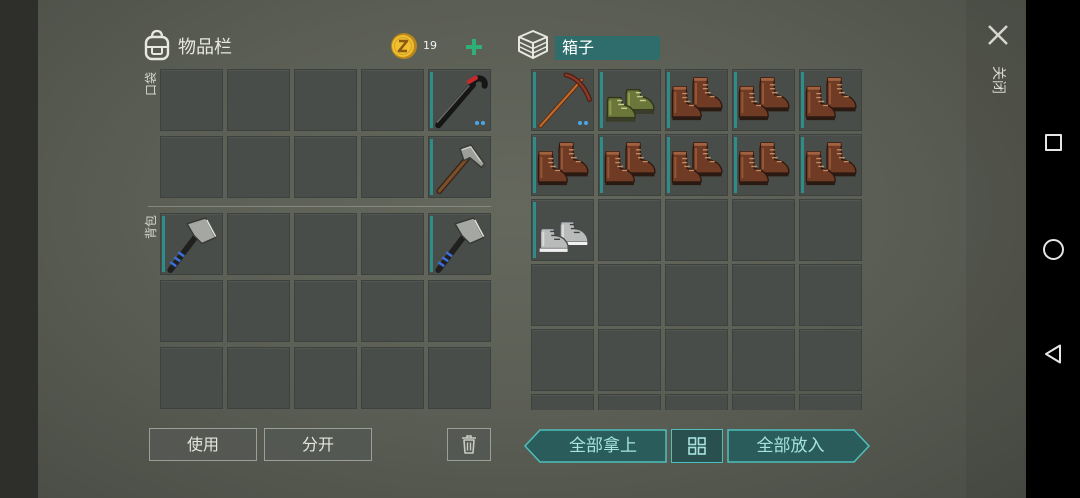 Image resolution: width=1080 pixels, height=498 pixels. Describe the element at coordinates (318, 444) in the screenshot. I see `split-button: 分开` at that location.